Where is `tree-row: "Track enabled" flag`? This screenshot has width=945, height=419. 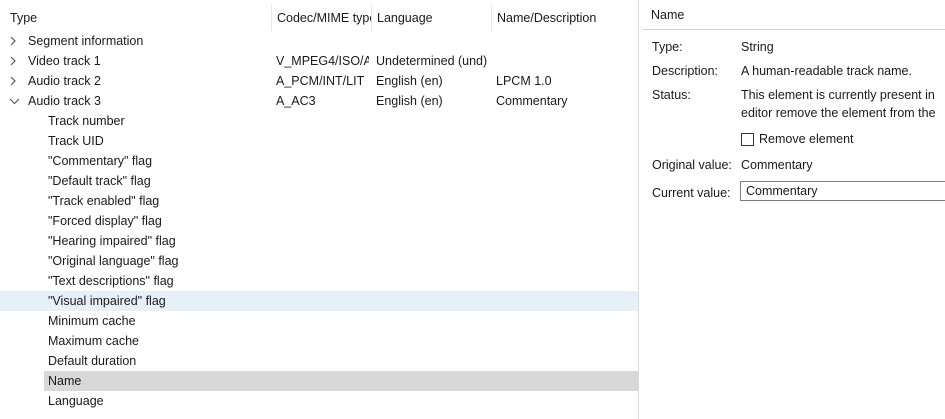 tree-row: "Track enabled" flag is located at coordinates (319, 201).